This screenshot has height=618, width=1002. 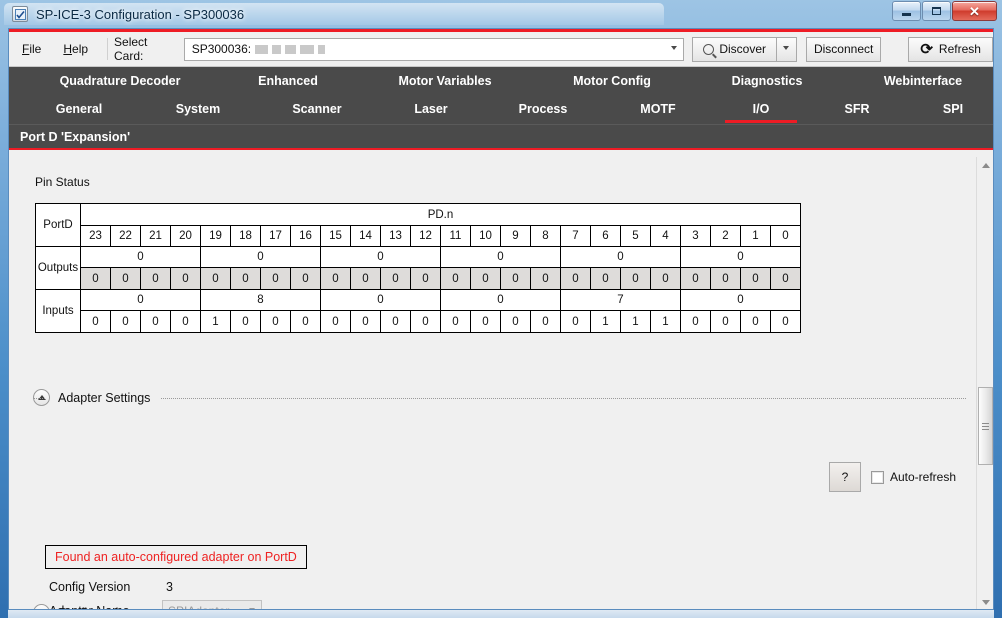 I want to click on output-bit-8: 0, so click(x=545, y=278).